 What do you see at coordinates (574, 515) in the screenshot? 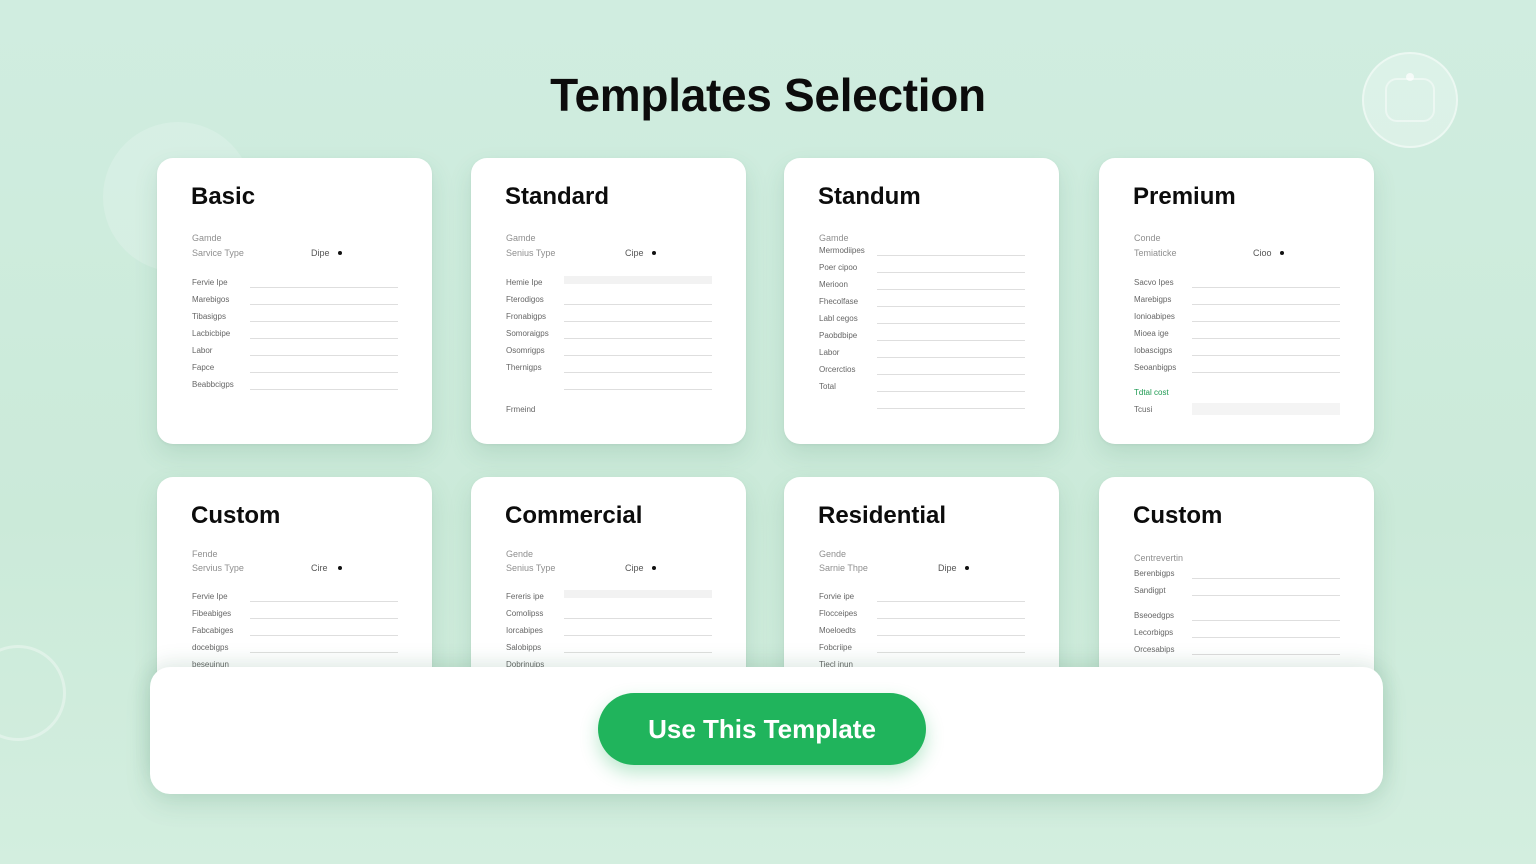
I see `card-title: Commercial` at bounding box center [574, 515].